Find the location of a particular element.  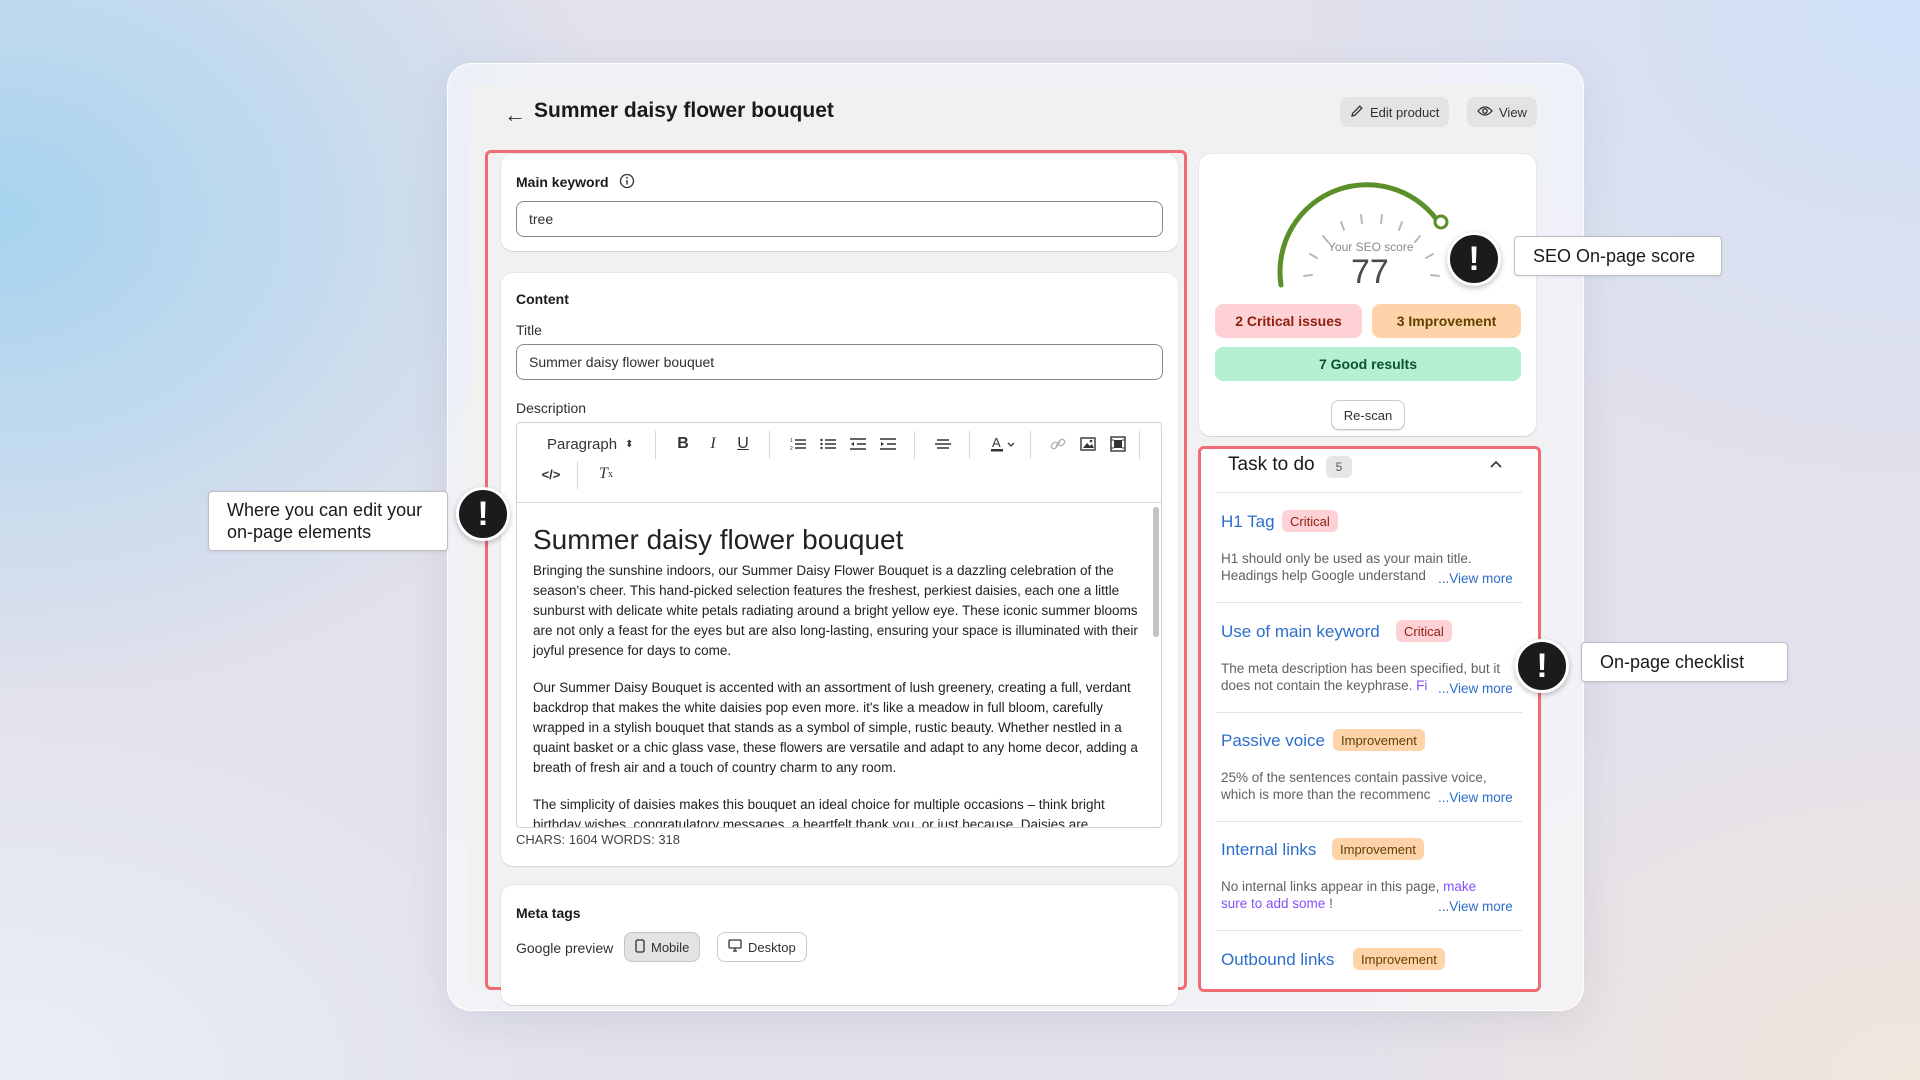

align-icon is located at coordinates (943, 444).